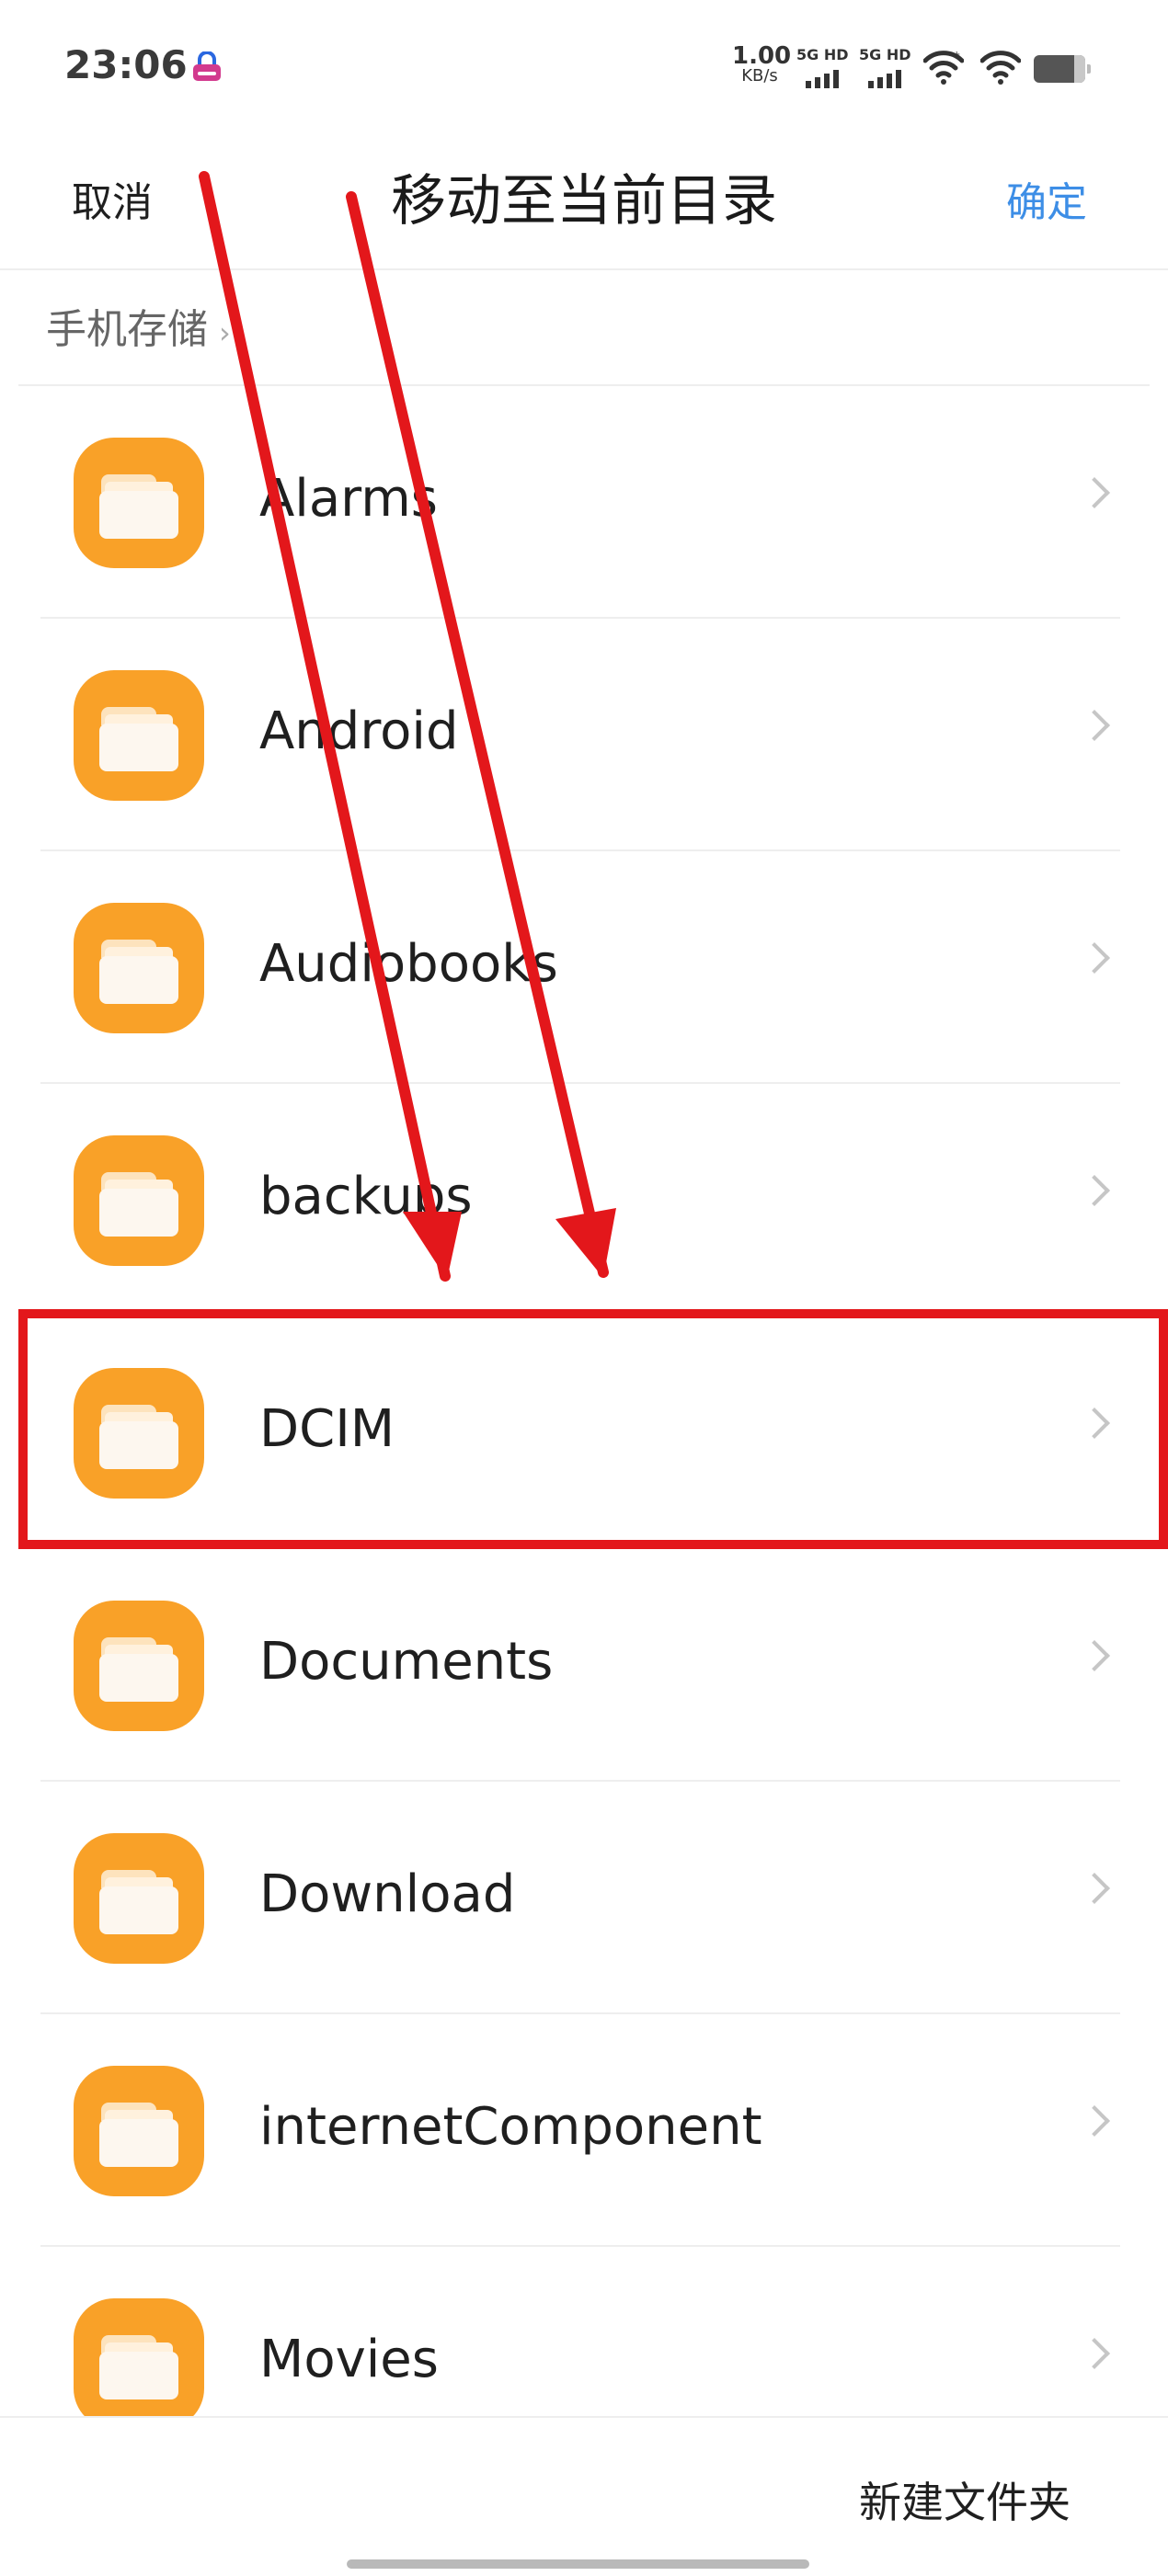 This screenshot has width=1168, height=2576. What do you see at coordinates (762, 56) in the screenshot?
I see `network-speed-value: 1.00` at bounding box center [762, 56].